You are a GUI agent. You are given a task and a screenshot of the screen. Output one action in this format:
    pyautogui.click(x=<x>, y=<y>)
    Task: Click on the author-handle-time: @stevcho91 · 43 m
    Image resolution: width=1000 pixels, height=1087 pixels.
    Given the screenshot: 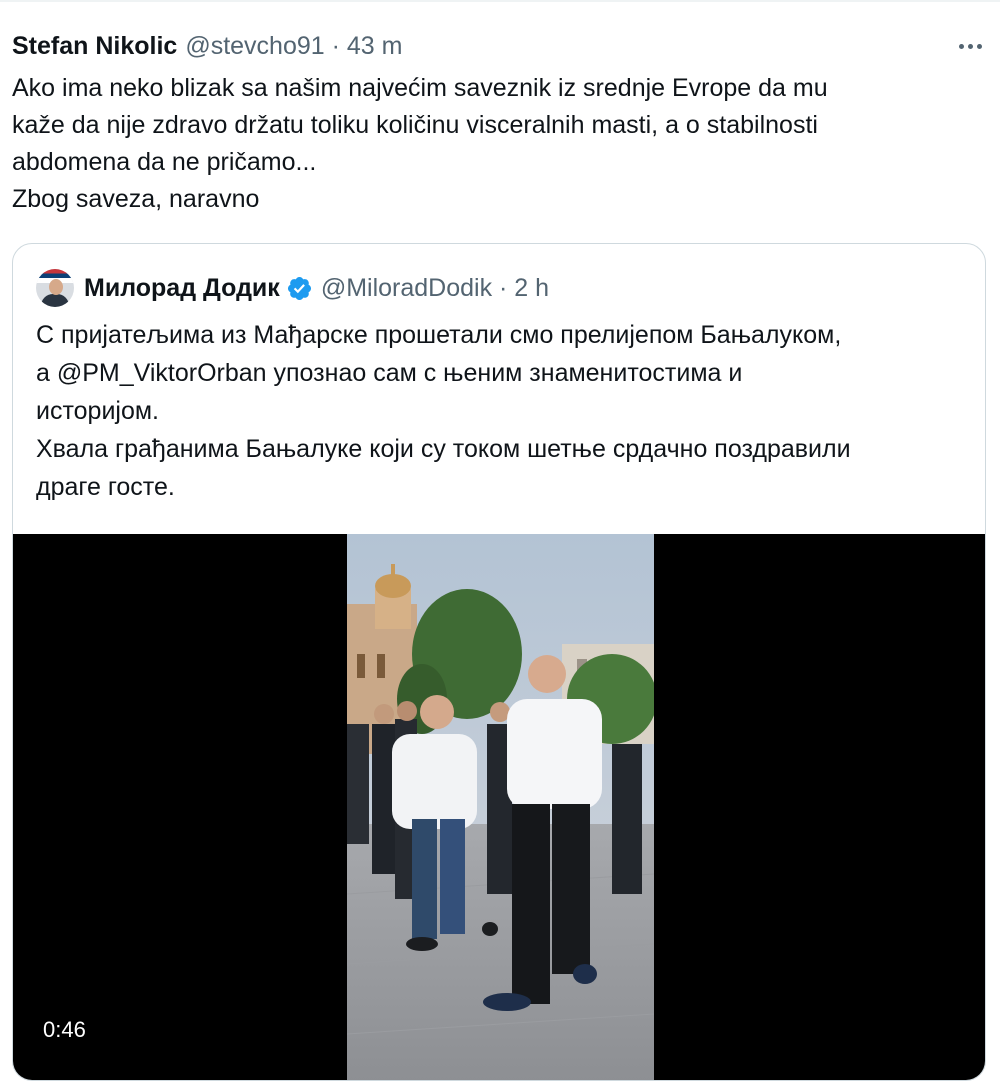 What is the action you would take?
    pyautogui.click(x=293, y=46)
    